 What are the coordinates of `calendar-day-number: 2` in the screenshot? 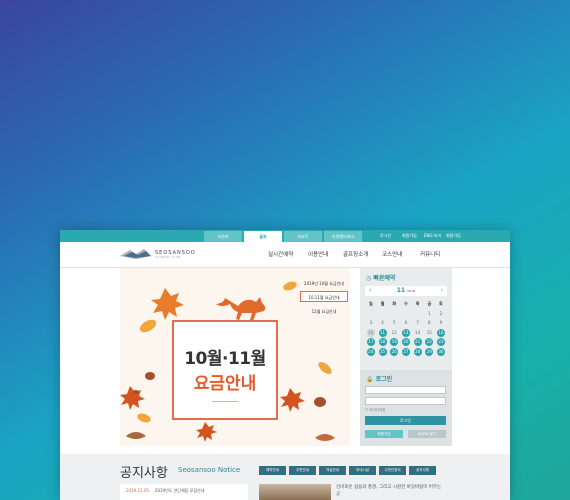 It's located at (441, 313).